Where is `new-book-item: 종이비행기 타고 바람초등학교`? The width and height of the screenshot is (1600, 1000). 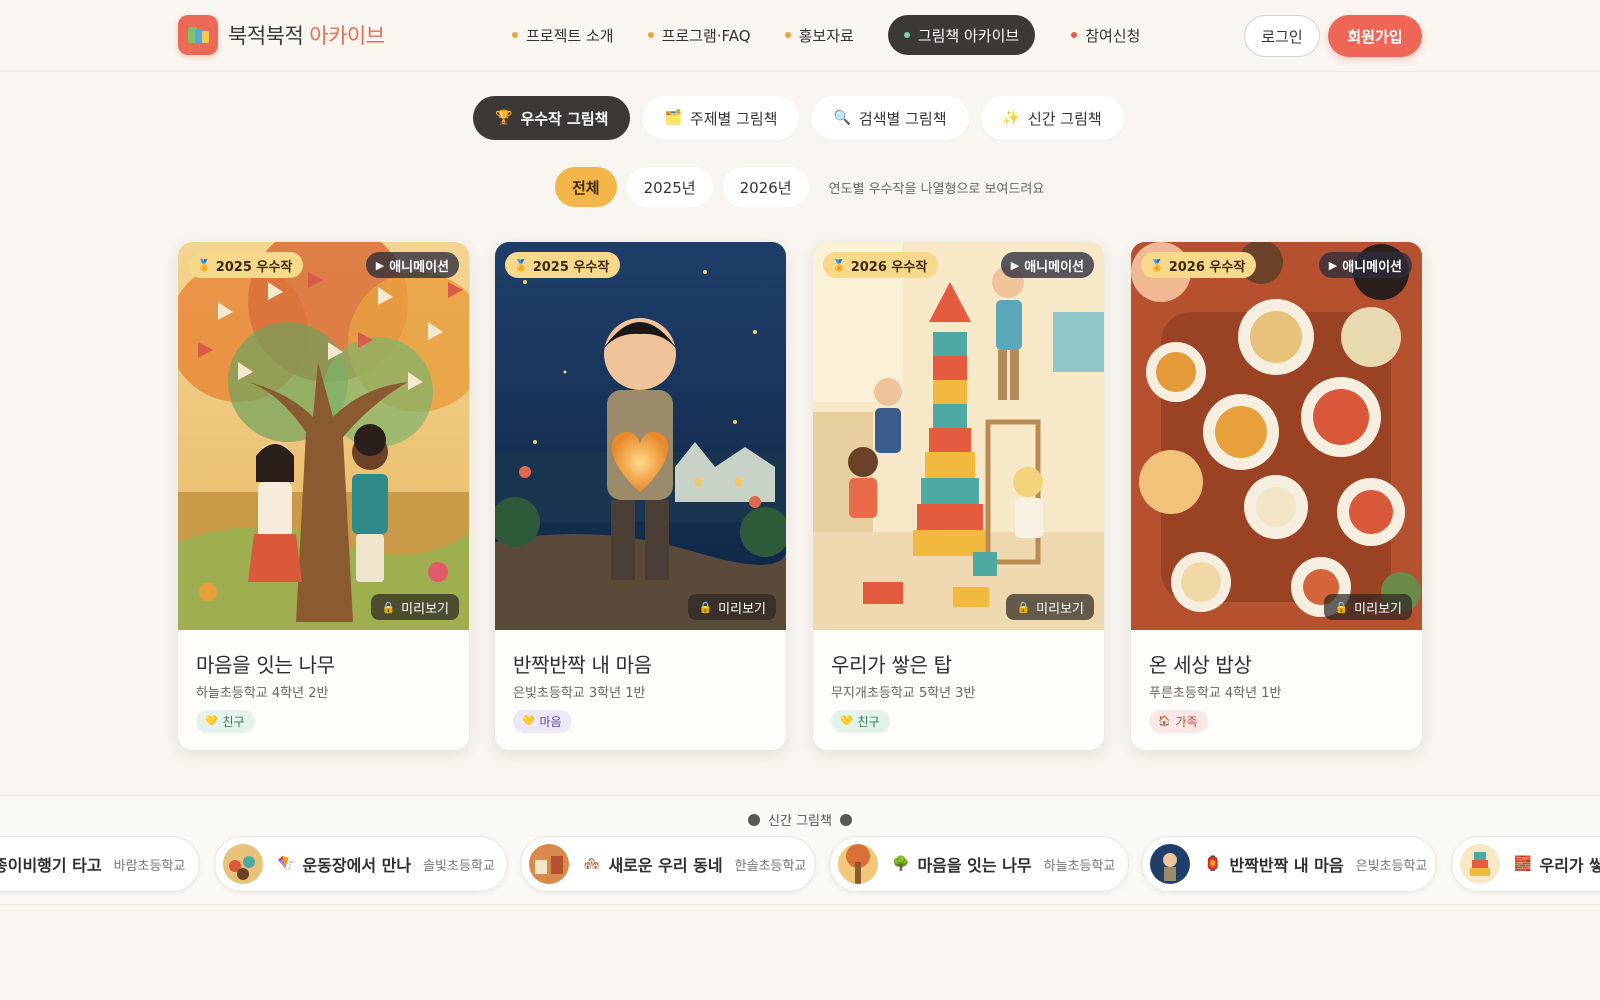
new-book-item: 종이비행기 타고 바람초등학교 is located at coordinates (100, 864).